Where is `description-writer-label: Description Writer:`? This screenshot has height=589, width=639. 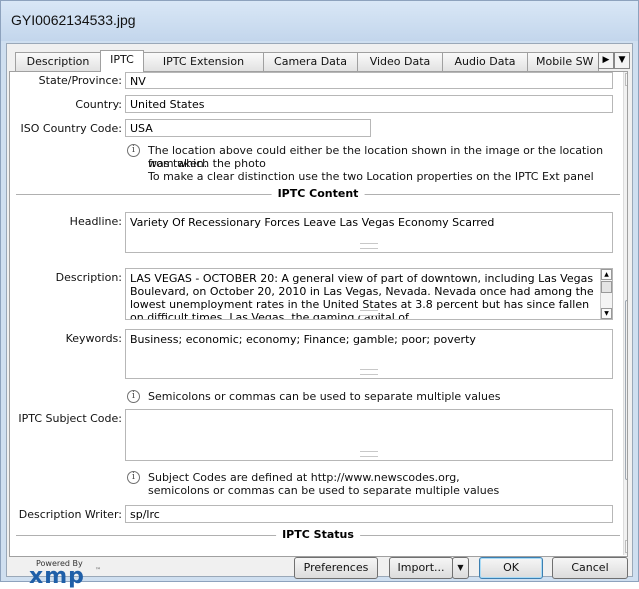
description-writer-label: Description Writer: is located at coordinates (70, 514).